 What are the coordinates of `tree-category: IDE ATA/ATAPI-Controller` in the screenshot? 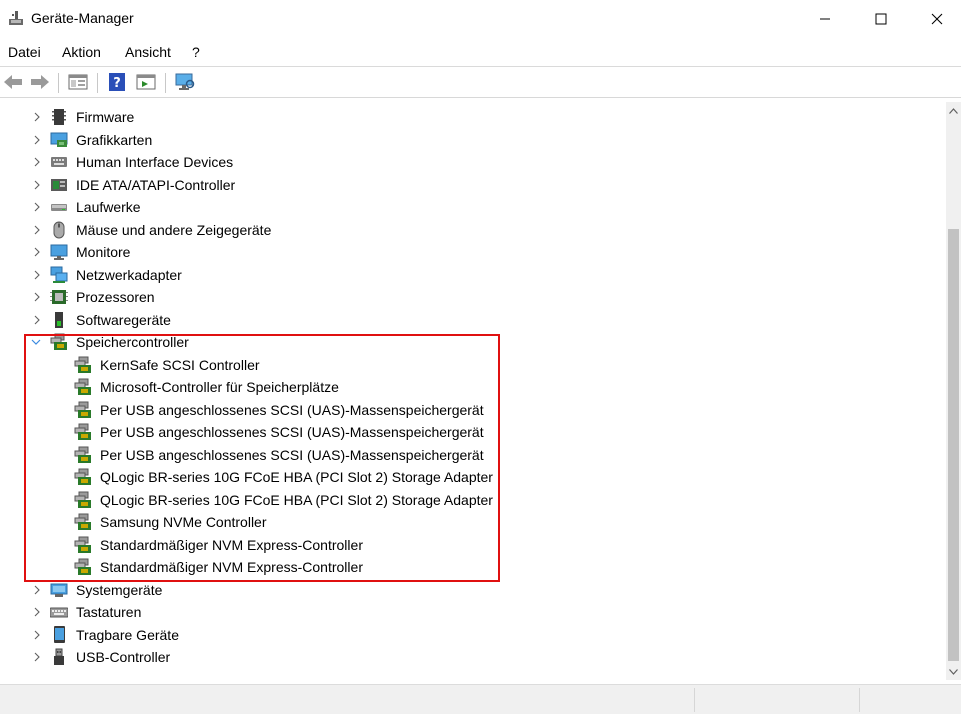 It's located at (470, 185).